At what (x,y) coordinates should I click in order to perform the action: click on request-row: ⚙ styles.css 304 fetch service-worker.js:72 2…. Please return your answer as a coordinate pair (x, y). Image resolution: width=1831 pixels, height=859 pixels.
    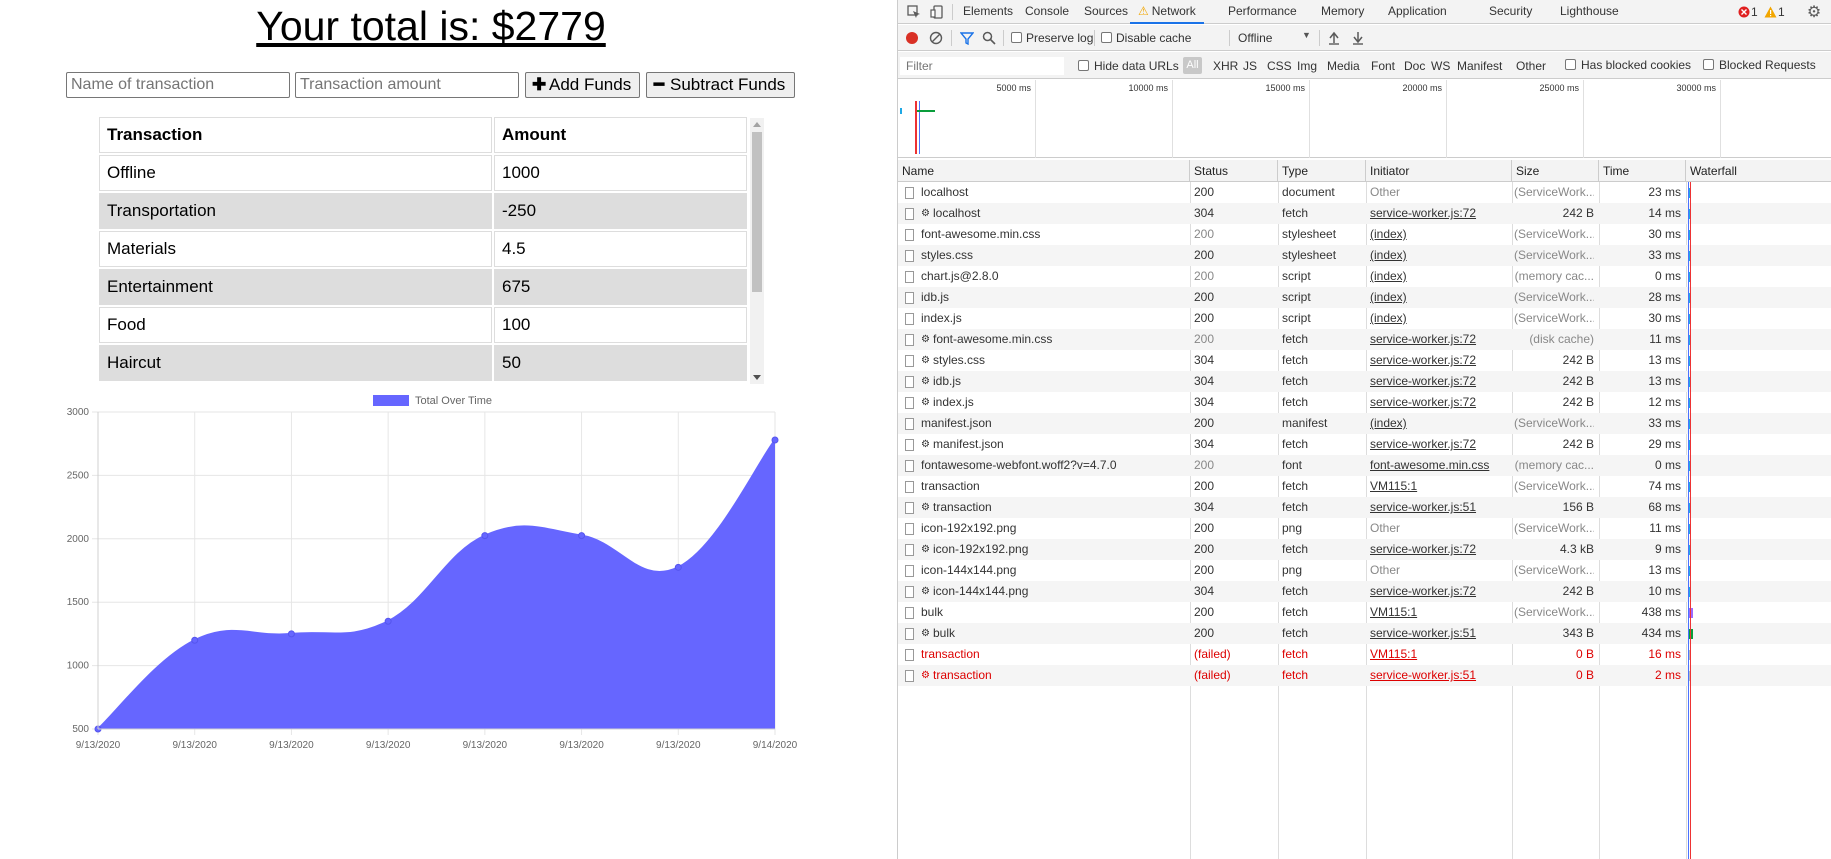
    Looking at the image, I should click on (1364, 360).